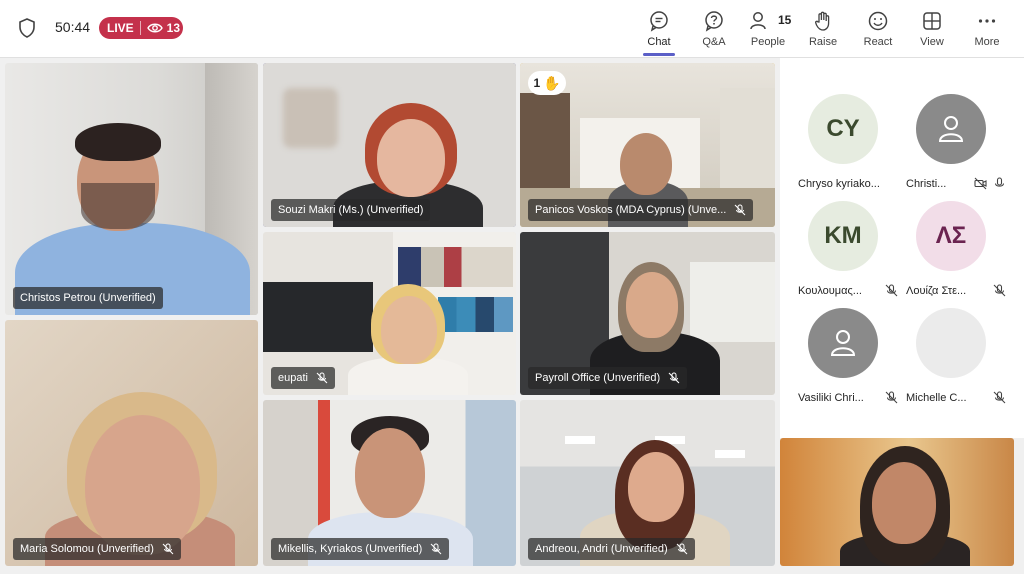 Image resolution: width=1024 pixels, height=574 pixels. I want to click on view-icon, so click(932, 21).